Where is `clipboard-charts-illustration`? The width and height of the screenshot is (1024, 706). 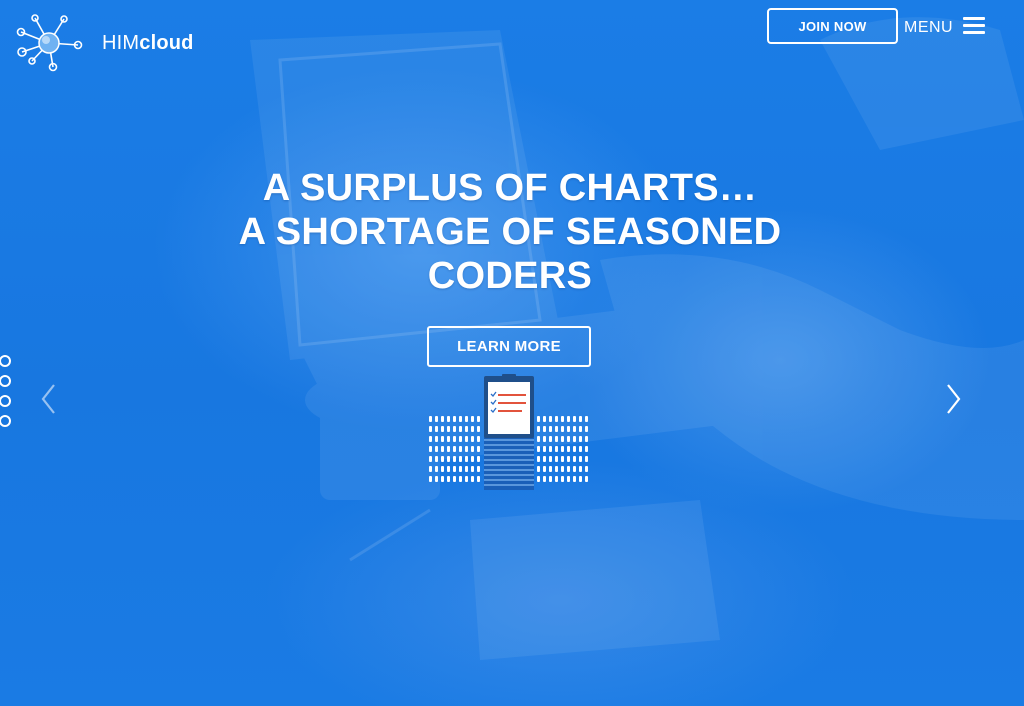
clipboard-charts-illustration is located at coordinates (508, 432).